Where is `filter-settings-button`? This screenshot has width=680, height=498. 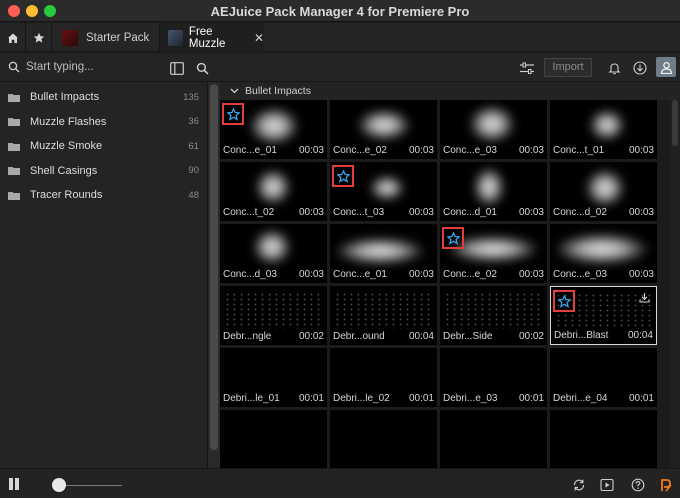
filter-settings-button is located at coordinates (527, 68).